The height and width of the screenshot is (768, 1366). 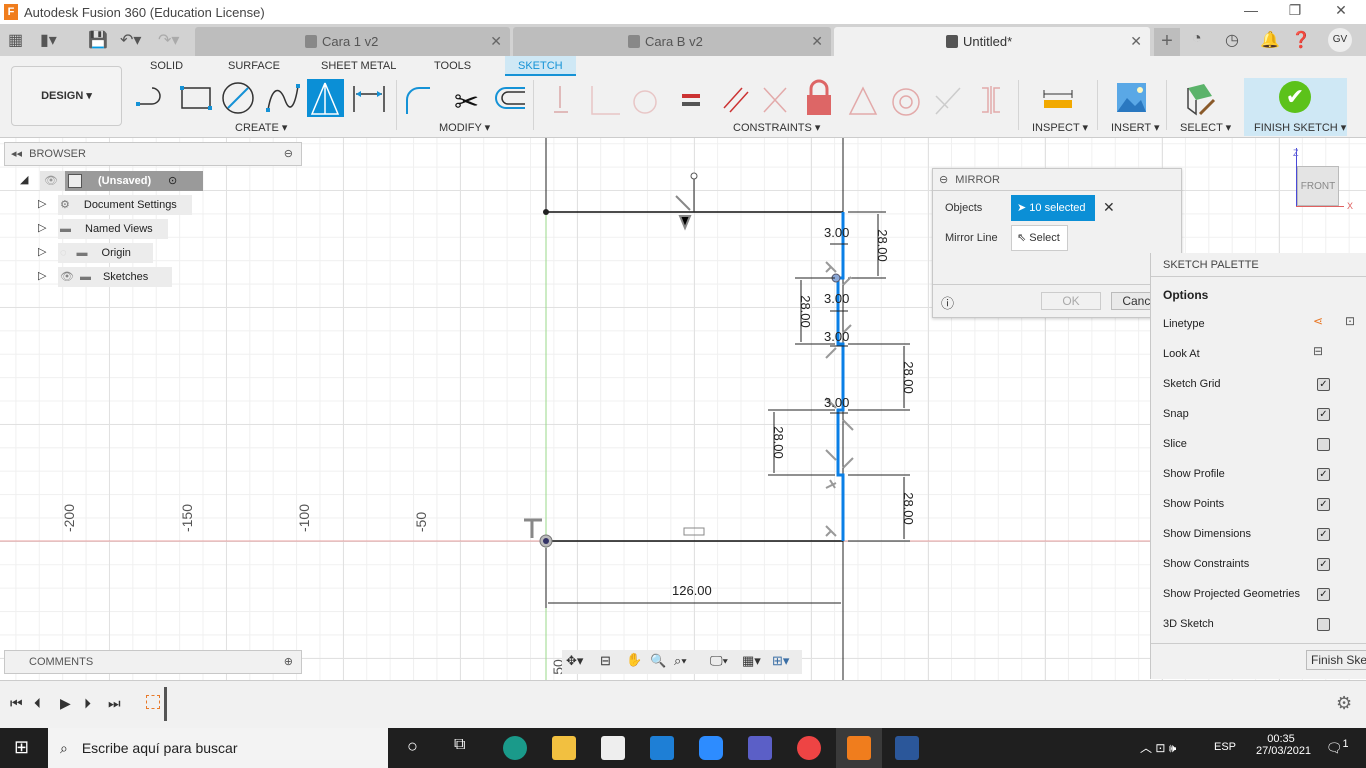 What do you see at coordinates (464, 127) in the screenshot?
I see `modify-menu: MODIFY ▾` at bounding box center [464, 127].